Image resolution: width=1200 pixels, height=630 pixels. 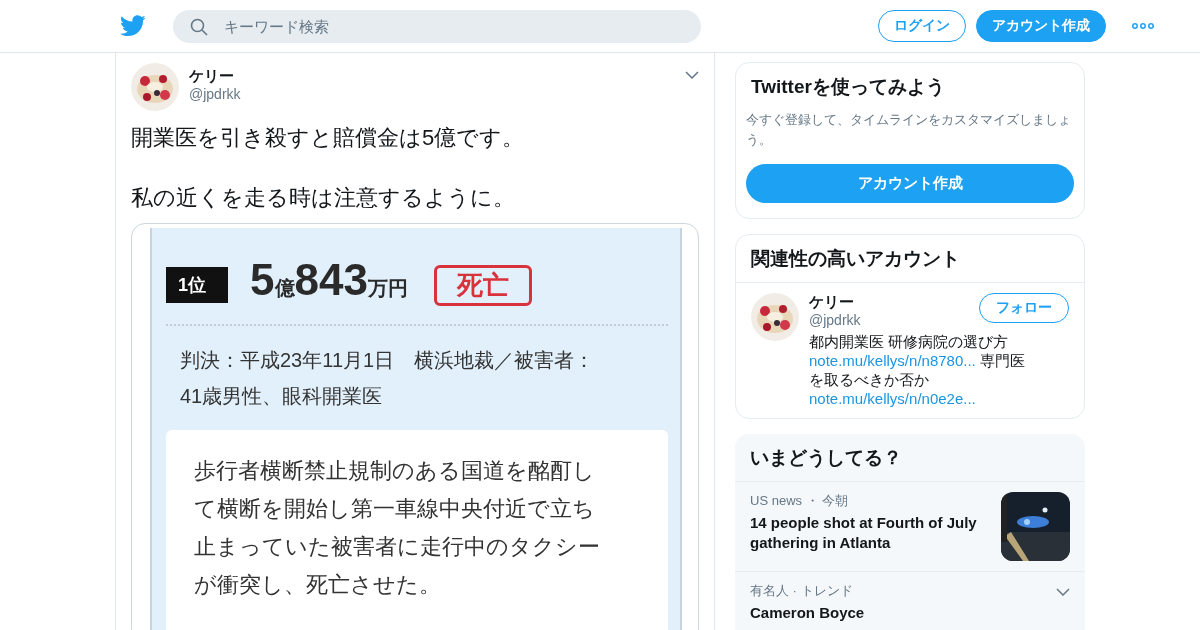 I want to click on rank-label: 1位, so click(x=197, y=285).